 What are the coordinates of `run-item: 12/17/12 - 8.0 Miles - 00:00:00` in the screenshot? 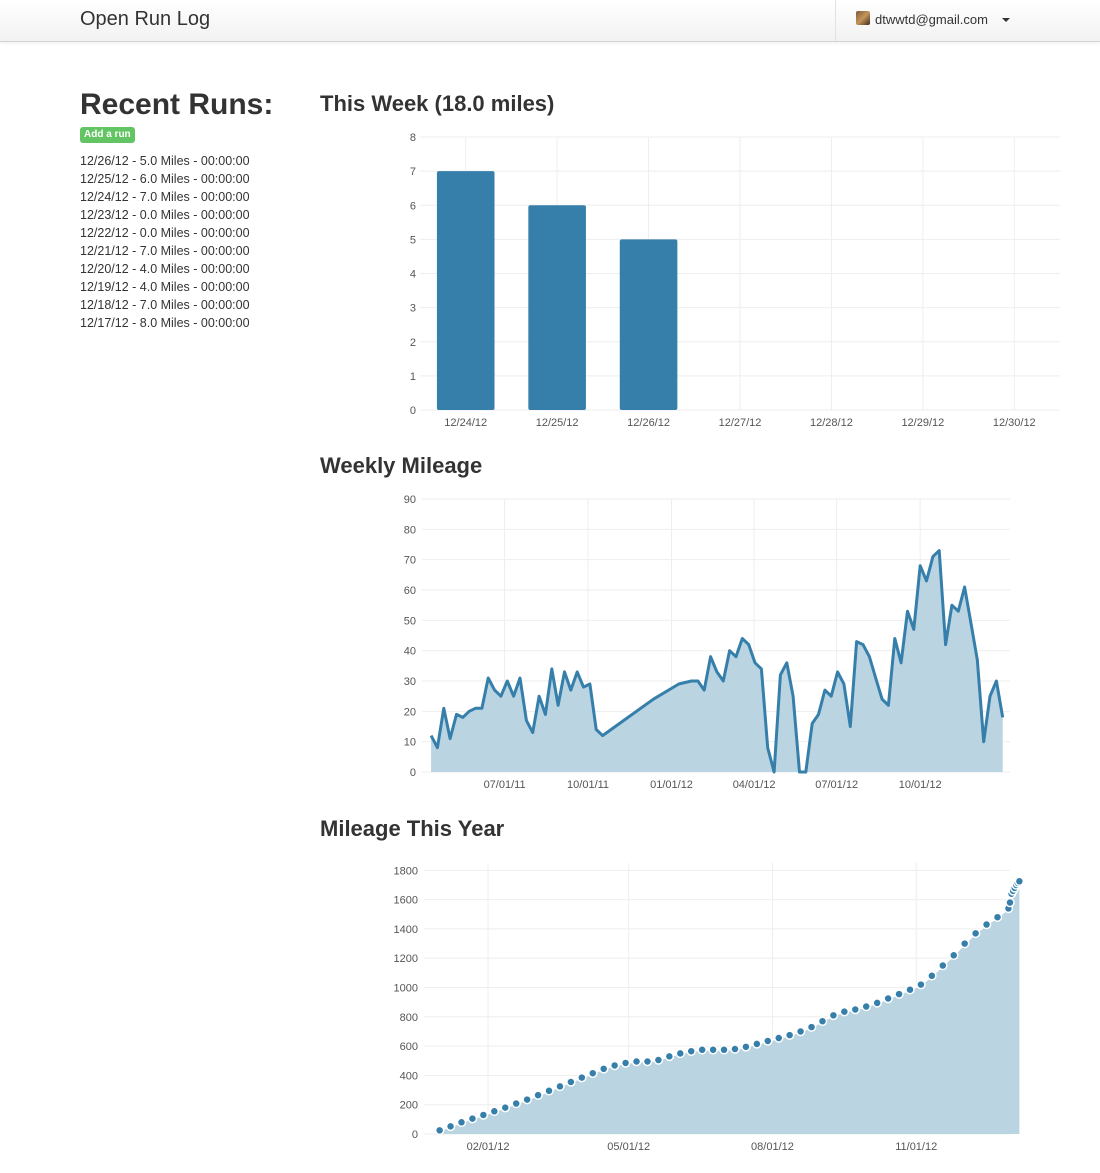 It's located at (190, 323).